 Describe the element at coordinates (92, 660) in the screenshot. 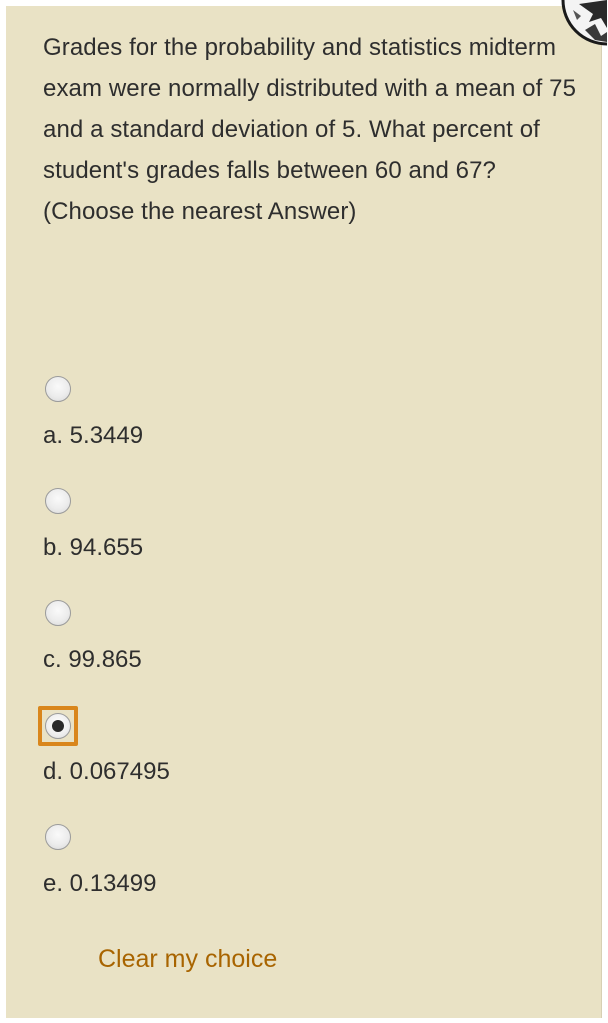

I see `option-label-c: c. 99.865` at that location.